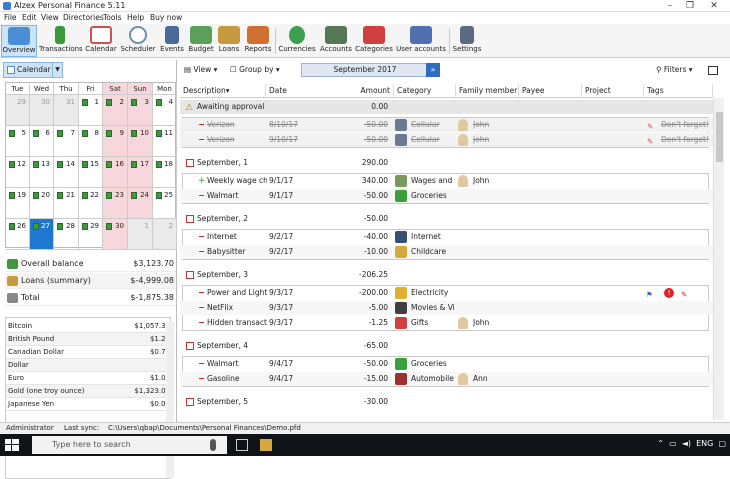  Describe the element at coordinates (165, 141) in the screenshot. I see `calendar-day: 11` at that location.